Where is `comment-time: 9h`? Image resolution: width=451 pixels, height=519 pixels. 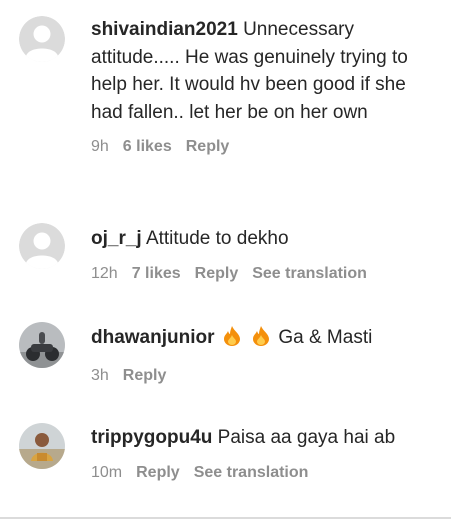
comment-time: 9h is located at coordinates (100, 146).